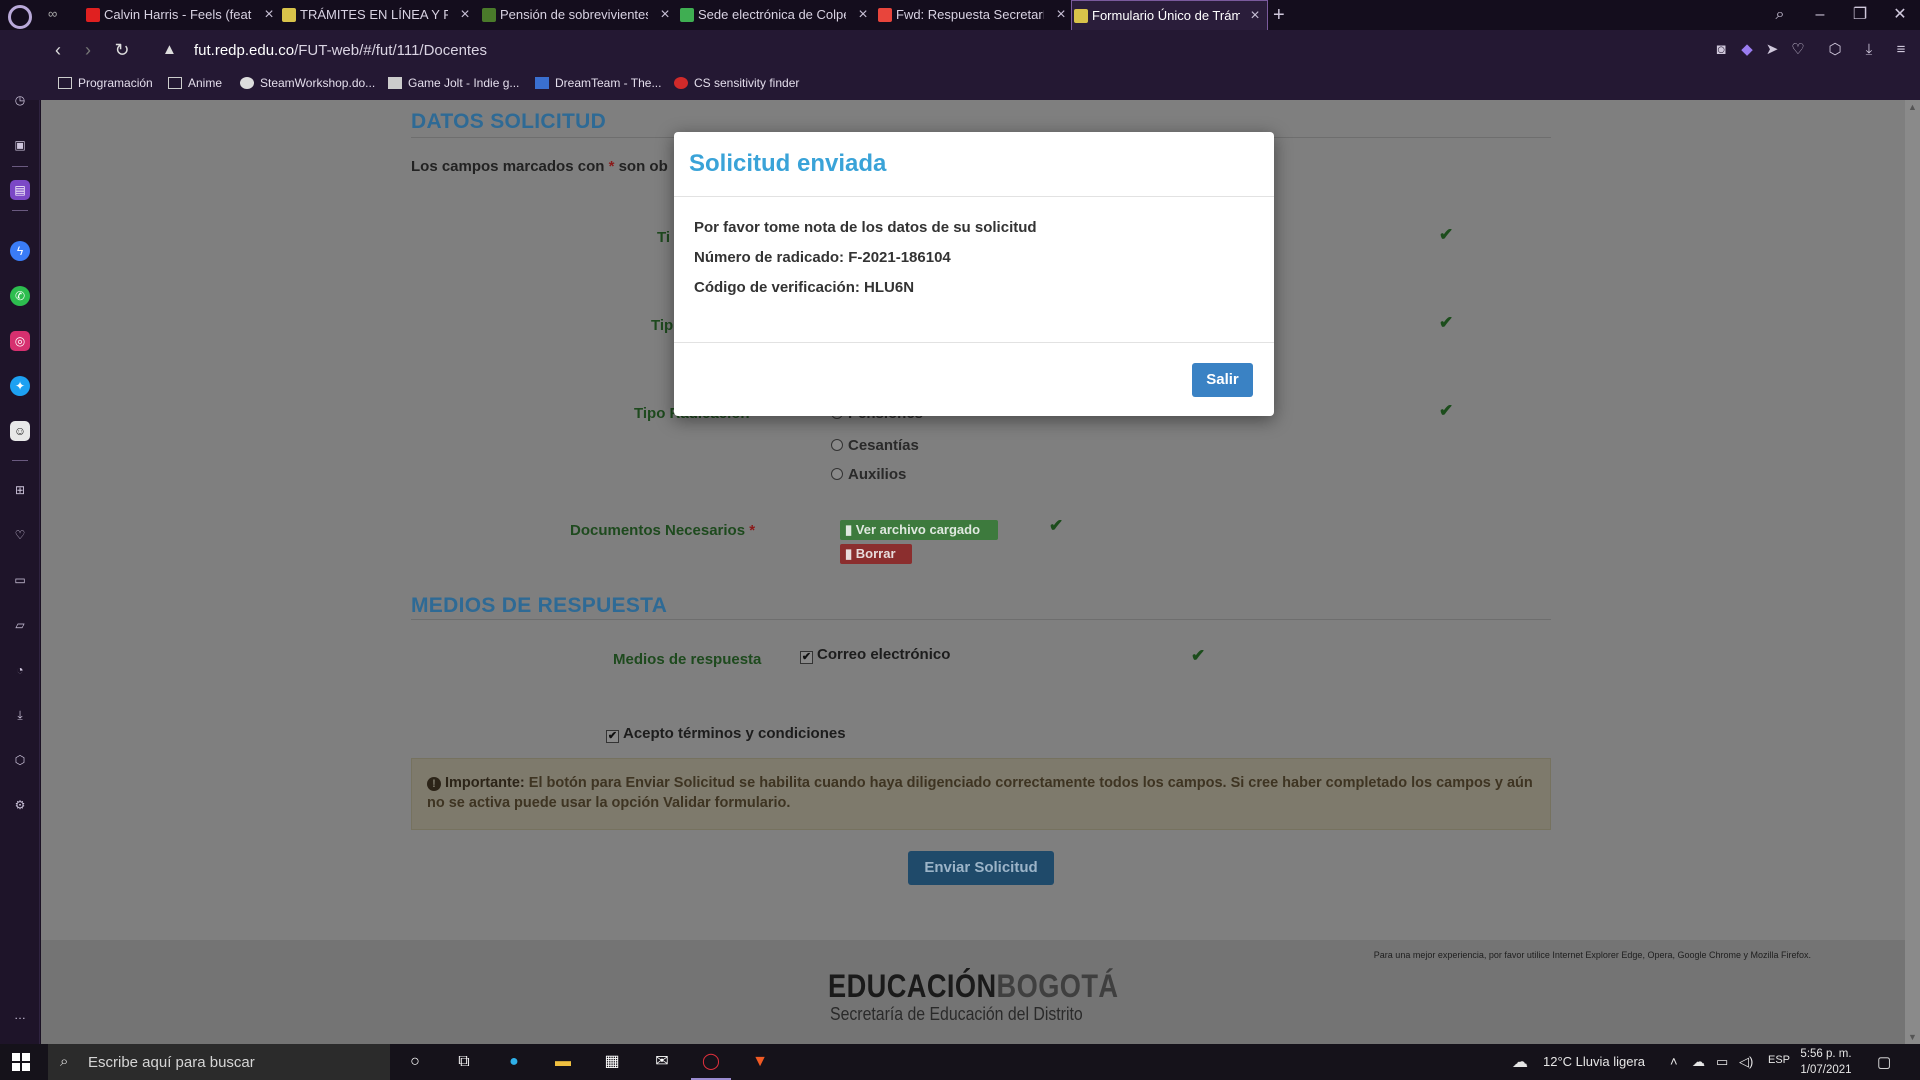 This screenshot has height=1080, width=1920. I want to click on checkbox-email: ✔ Correo electrónico, so click(875, 655).